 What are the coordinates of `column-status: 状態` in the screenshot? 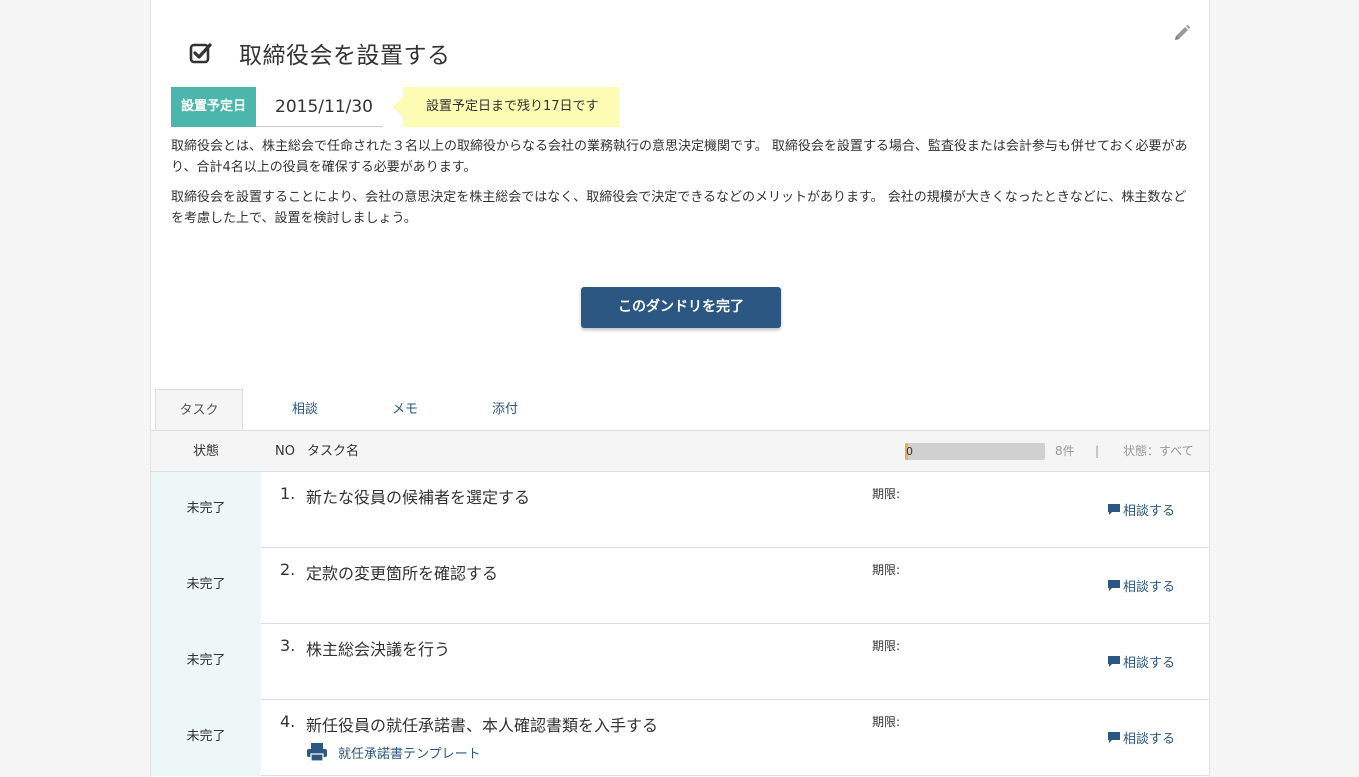 It's located at (205, 451).